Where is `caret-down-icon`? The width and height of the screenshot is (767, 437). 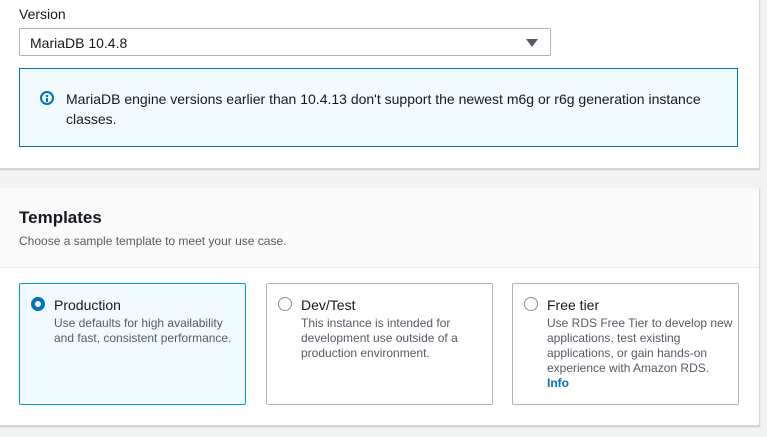
caret-down-icon is located at coordinates (532, 43).